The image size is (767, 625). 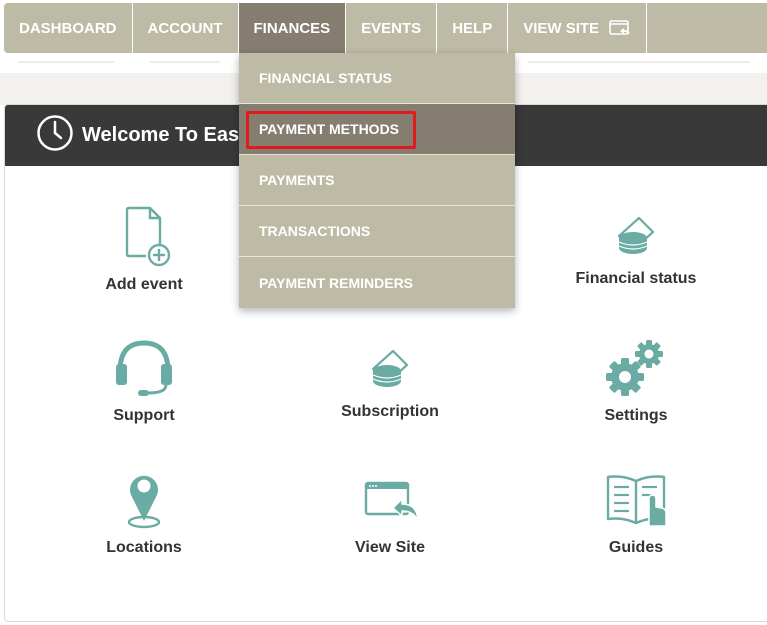 I want to click on view-site-icon, so click(x=620, y=28).